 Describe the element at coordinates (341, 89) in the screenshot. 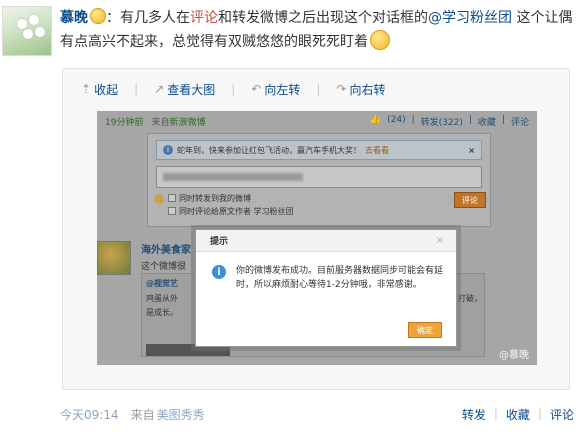

I see `rotate-right-icon: ↷` at that location.